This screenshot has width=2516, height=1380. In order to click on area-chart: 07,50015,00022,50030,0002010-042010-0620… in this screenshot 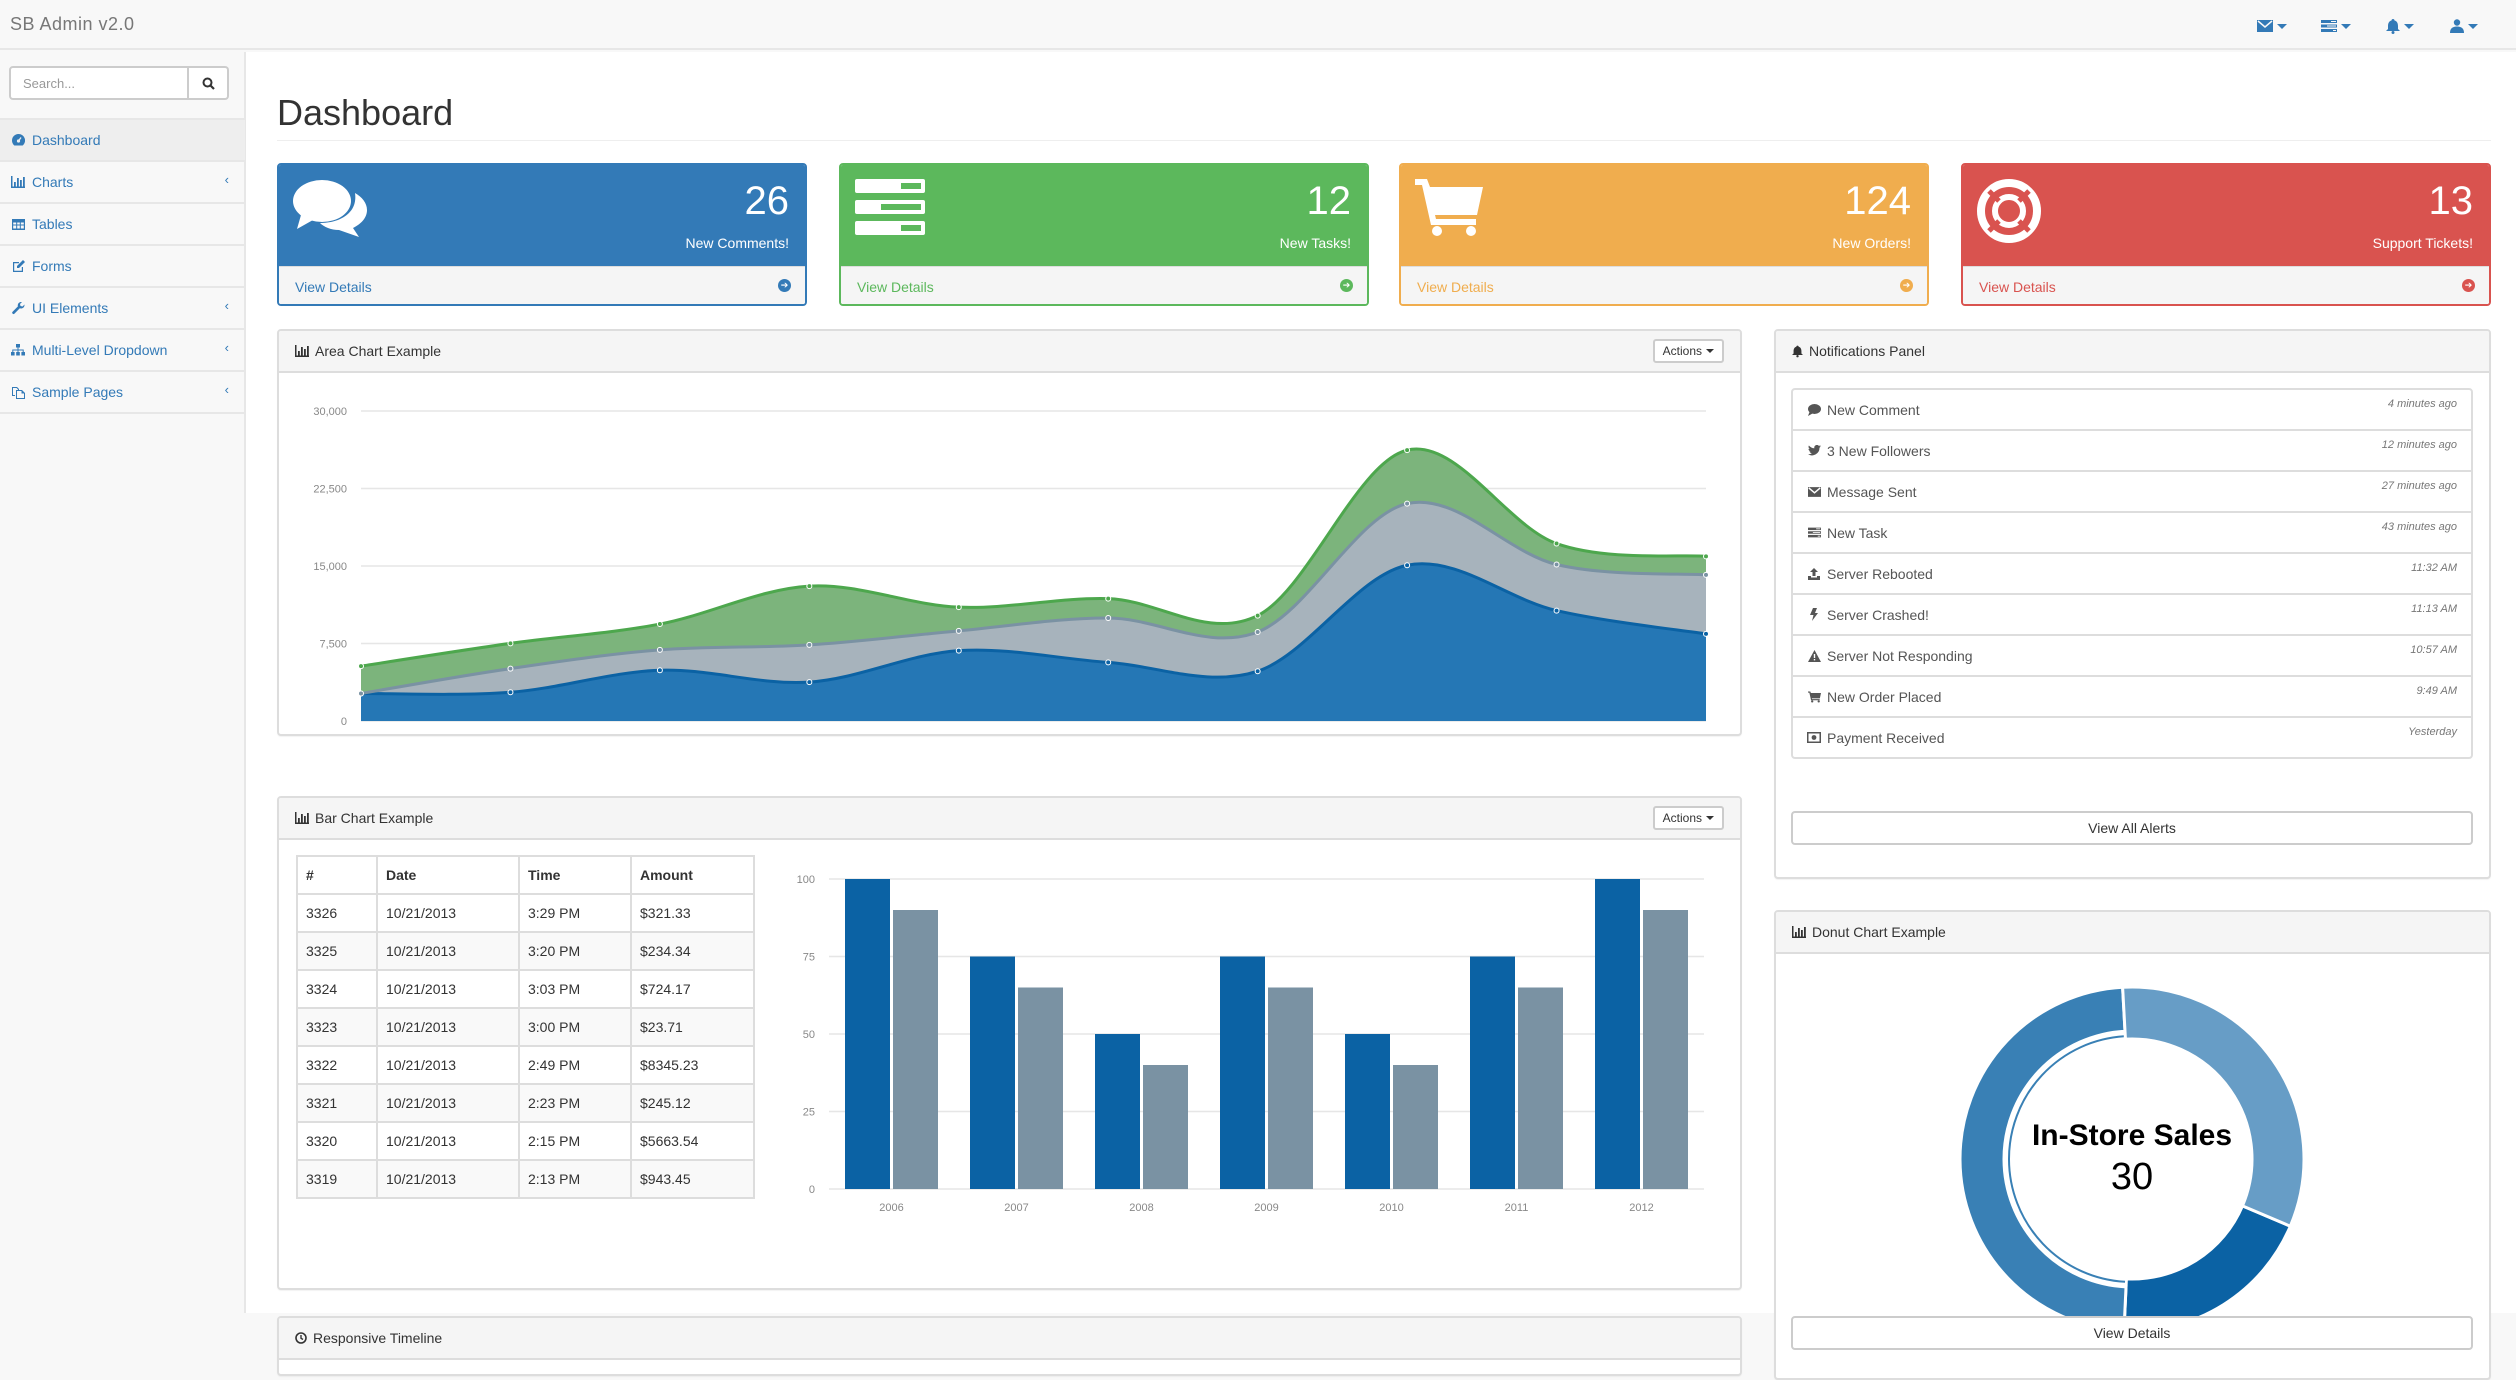, I will do `click(1011, 567)`.